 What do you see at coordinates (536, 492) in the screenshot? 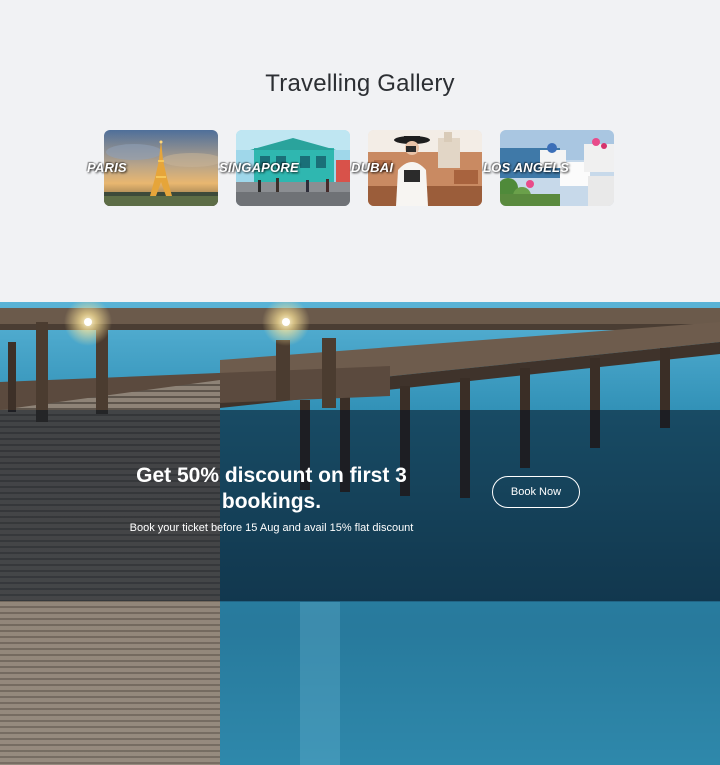
I see `book-now-button: Book Now` at bounding box center [536, 492].